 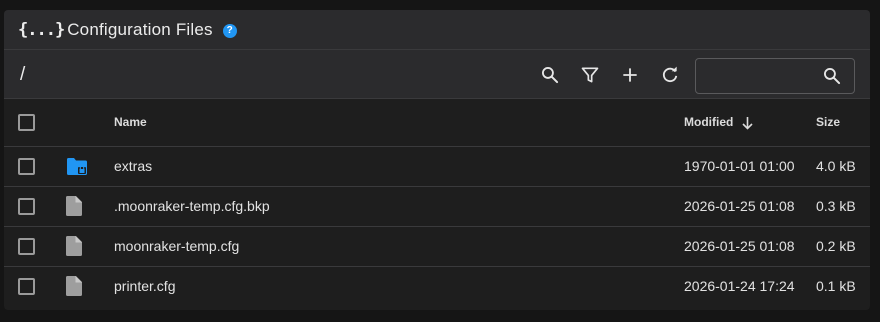 I want to click on table-header-row: Name Modified Size, so click(x=437, y=122).